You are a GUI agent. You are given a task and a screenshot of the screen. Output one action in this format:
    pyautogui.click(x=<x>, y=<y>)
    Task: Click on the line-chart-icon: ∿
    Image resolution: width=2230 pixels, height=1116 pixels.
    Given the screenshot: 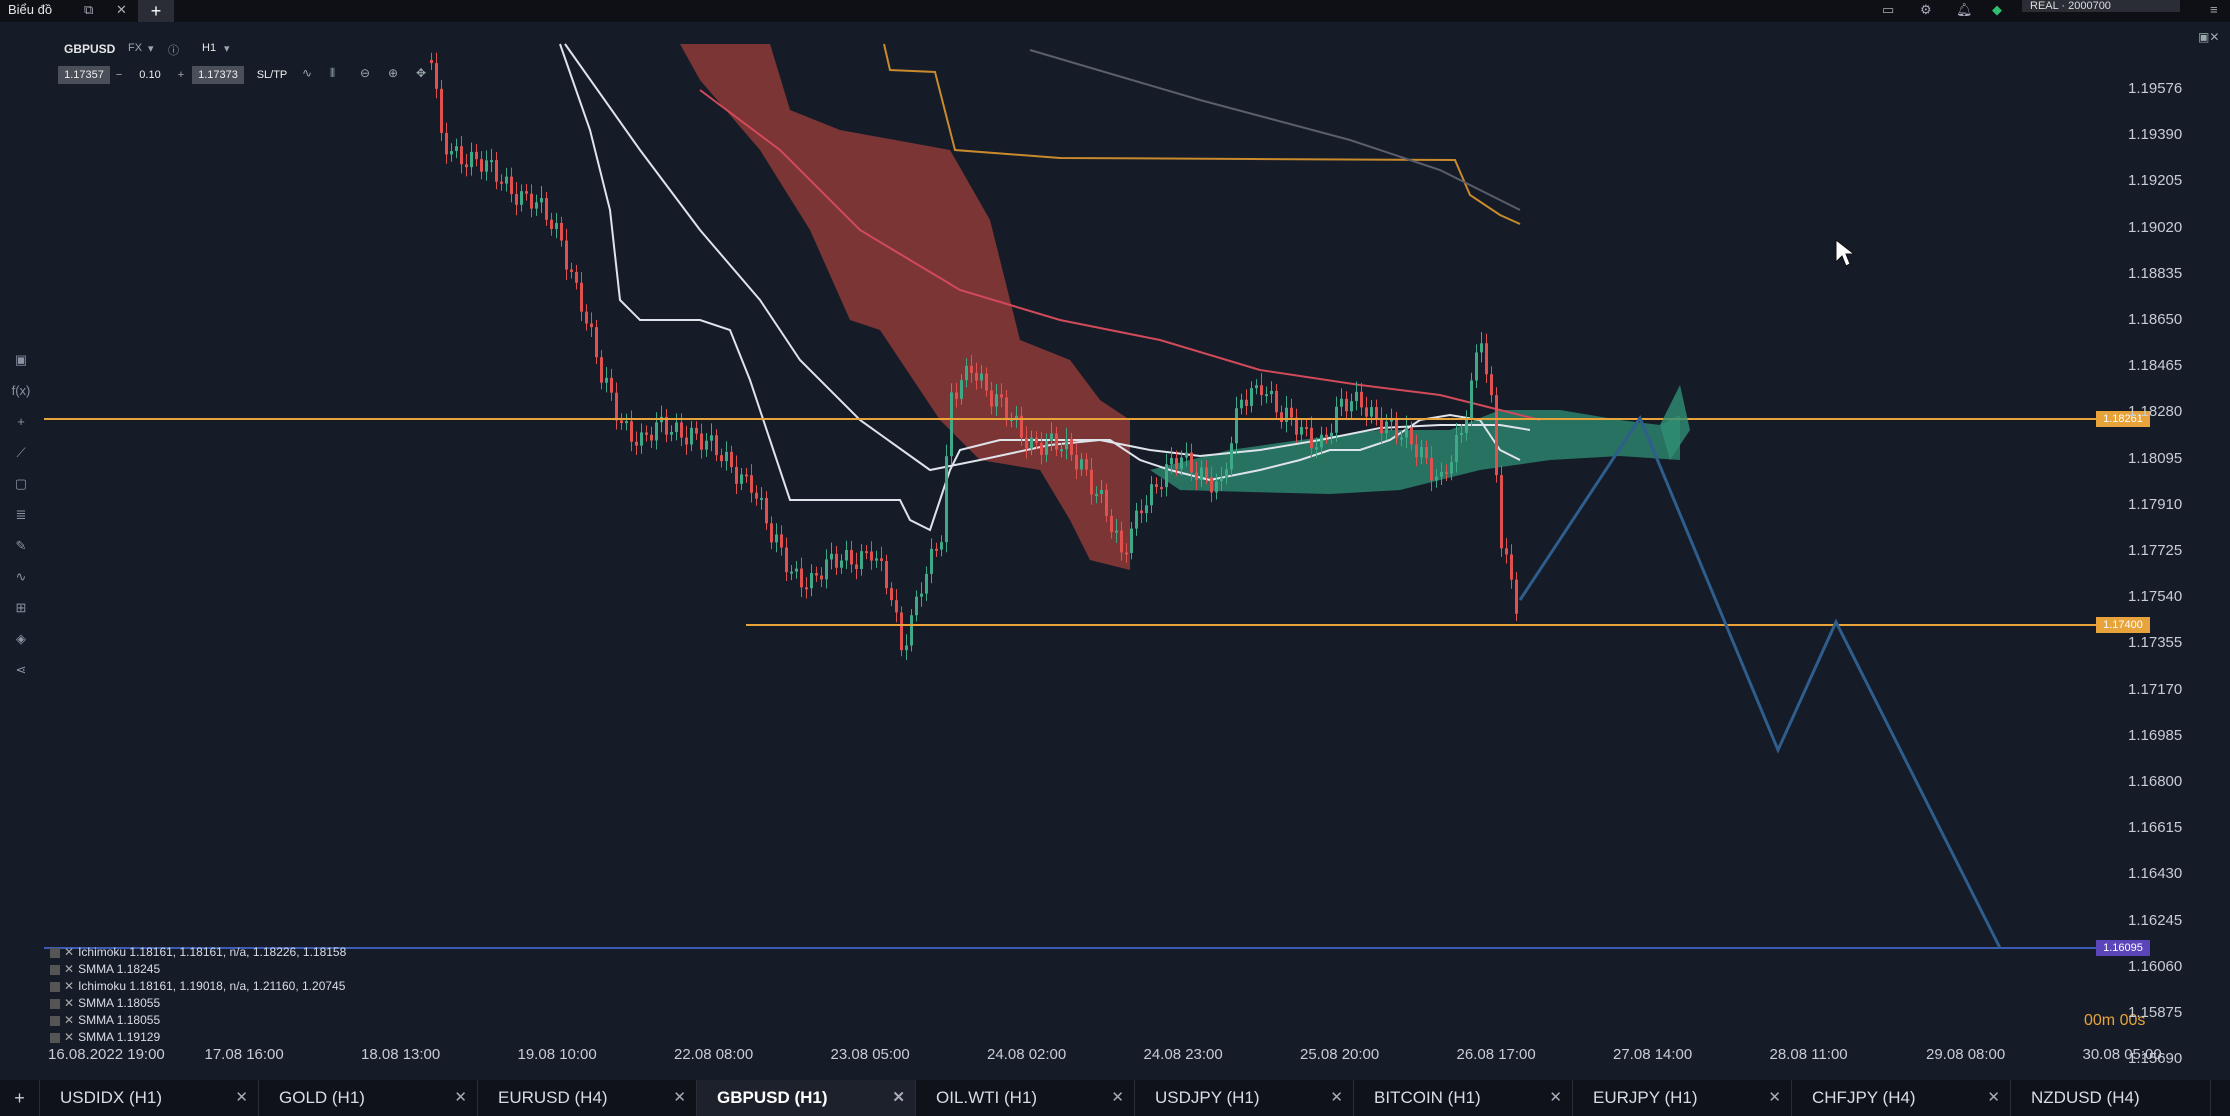 What is the action you would take?
    pyautogui.click(x=307, y=73)
    